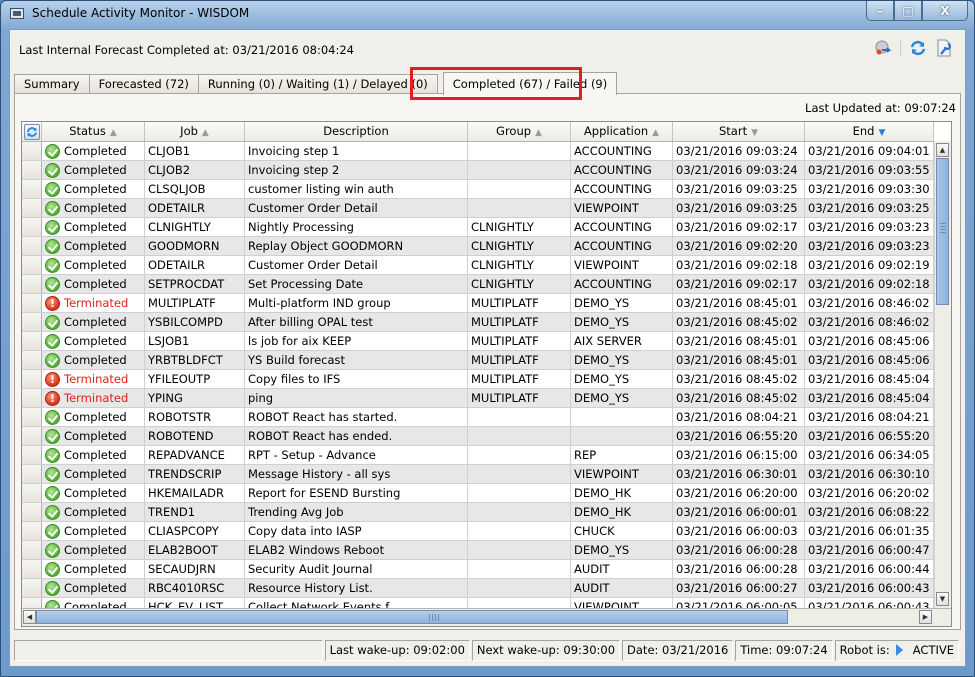 The height and width of the screenshot is (677, 975). I want to click on cell-description: Customer Order Detail, so click(356, 208).